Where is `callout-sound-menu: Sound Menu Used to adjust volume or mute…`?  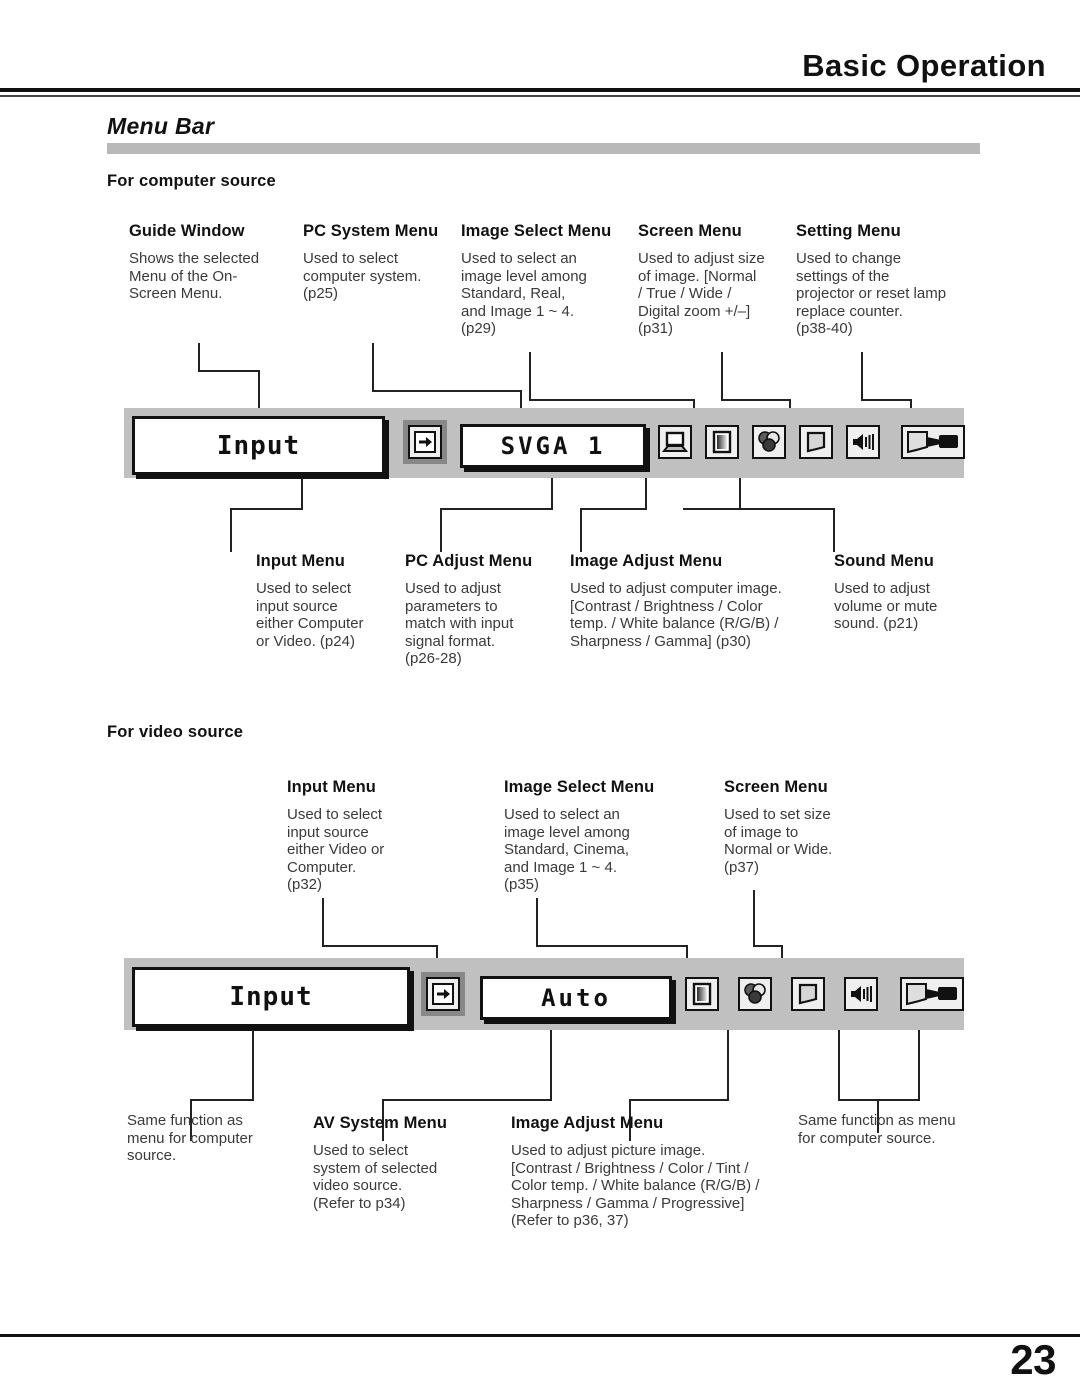 callout-sound-menu: Sound Menu Used to adjust volume or mute… is located at coordinates (914, 592).